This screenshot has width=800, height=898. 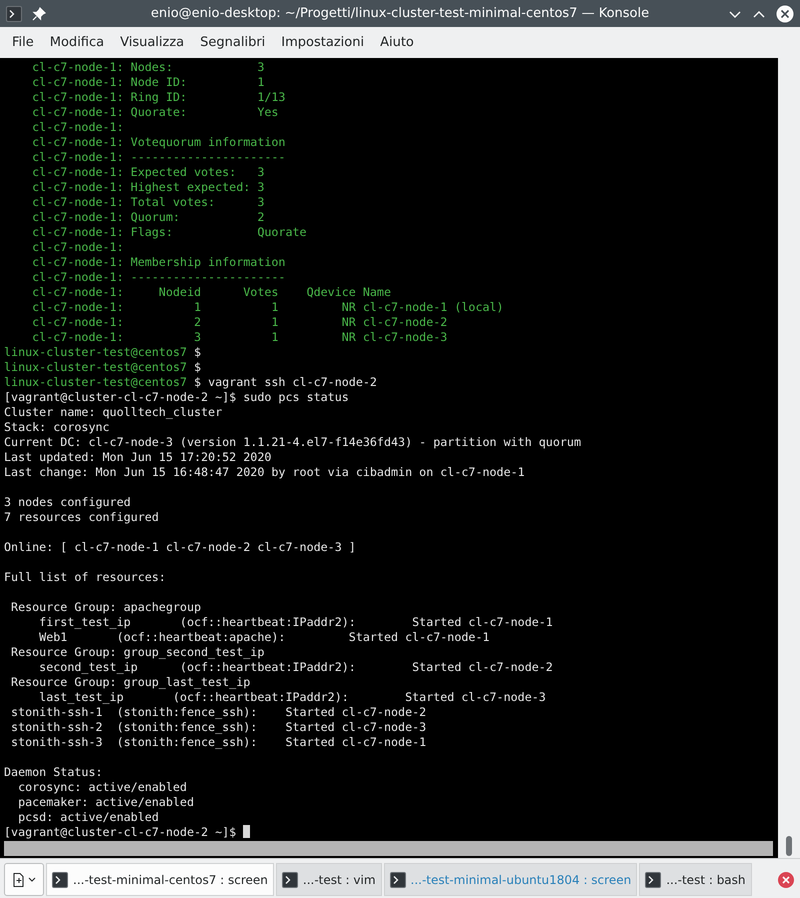 What do you see at coordinates (211, 292) in the screenshot?
I see `terminal-line: cl-c7-node-1: Nodeid Votes Qdevice Name` at bounding box center [211, 292].